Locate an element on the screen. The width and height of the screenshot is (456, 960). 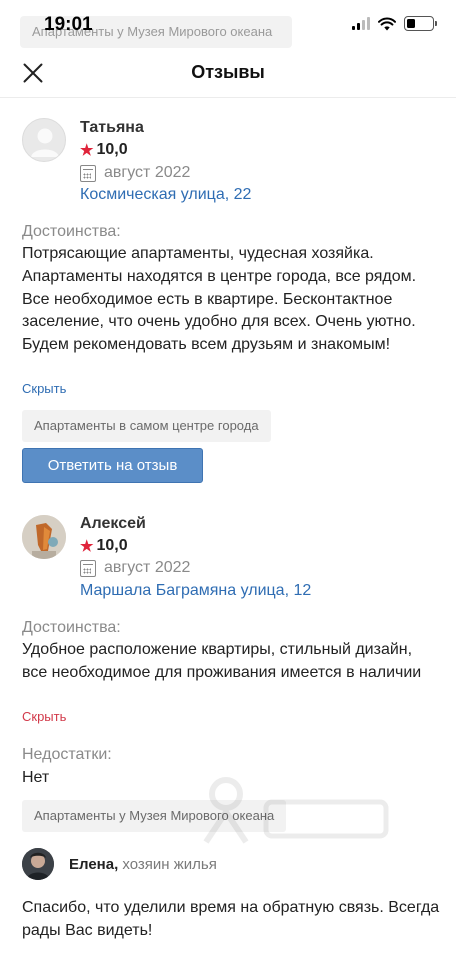
owner-avatar is located at coordinates (38, 864).